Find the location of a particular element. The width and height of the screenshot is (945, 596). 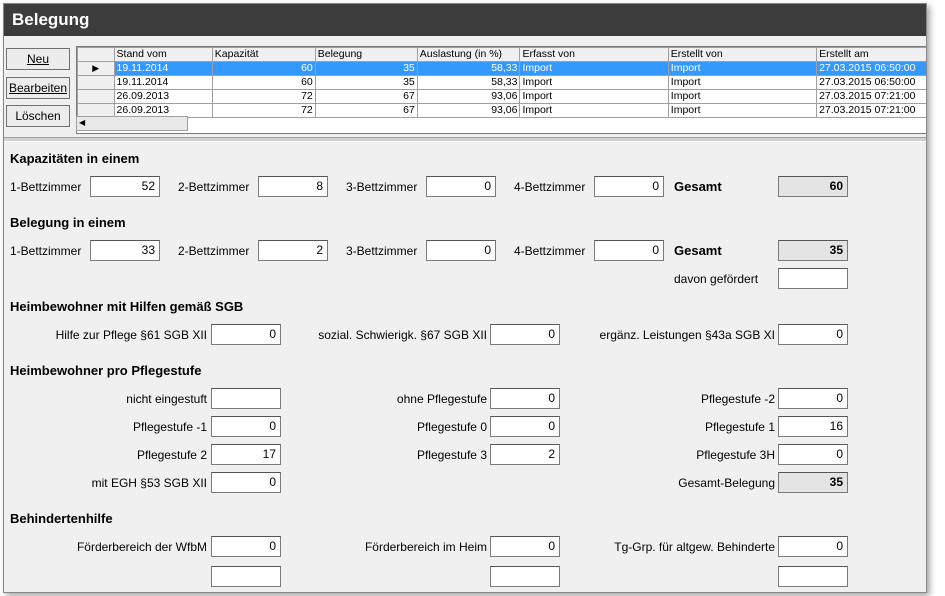

col-header-erfasst-von: Erfasst von is located at coordinates (594, 54).